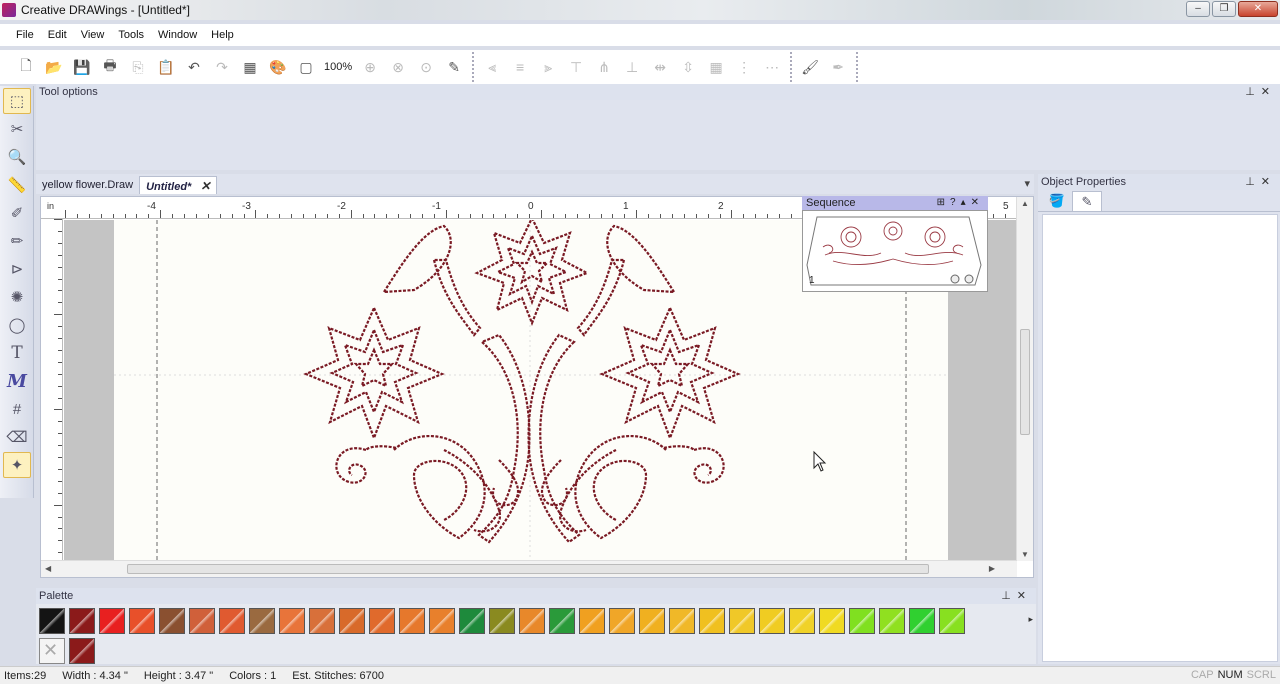  What do you see at coordinates (17, 129) in the screenshot?
I see `scissors-tool-icon: ✂` at bounding box center [17, 129].